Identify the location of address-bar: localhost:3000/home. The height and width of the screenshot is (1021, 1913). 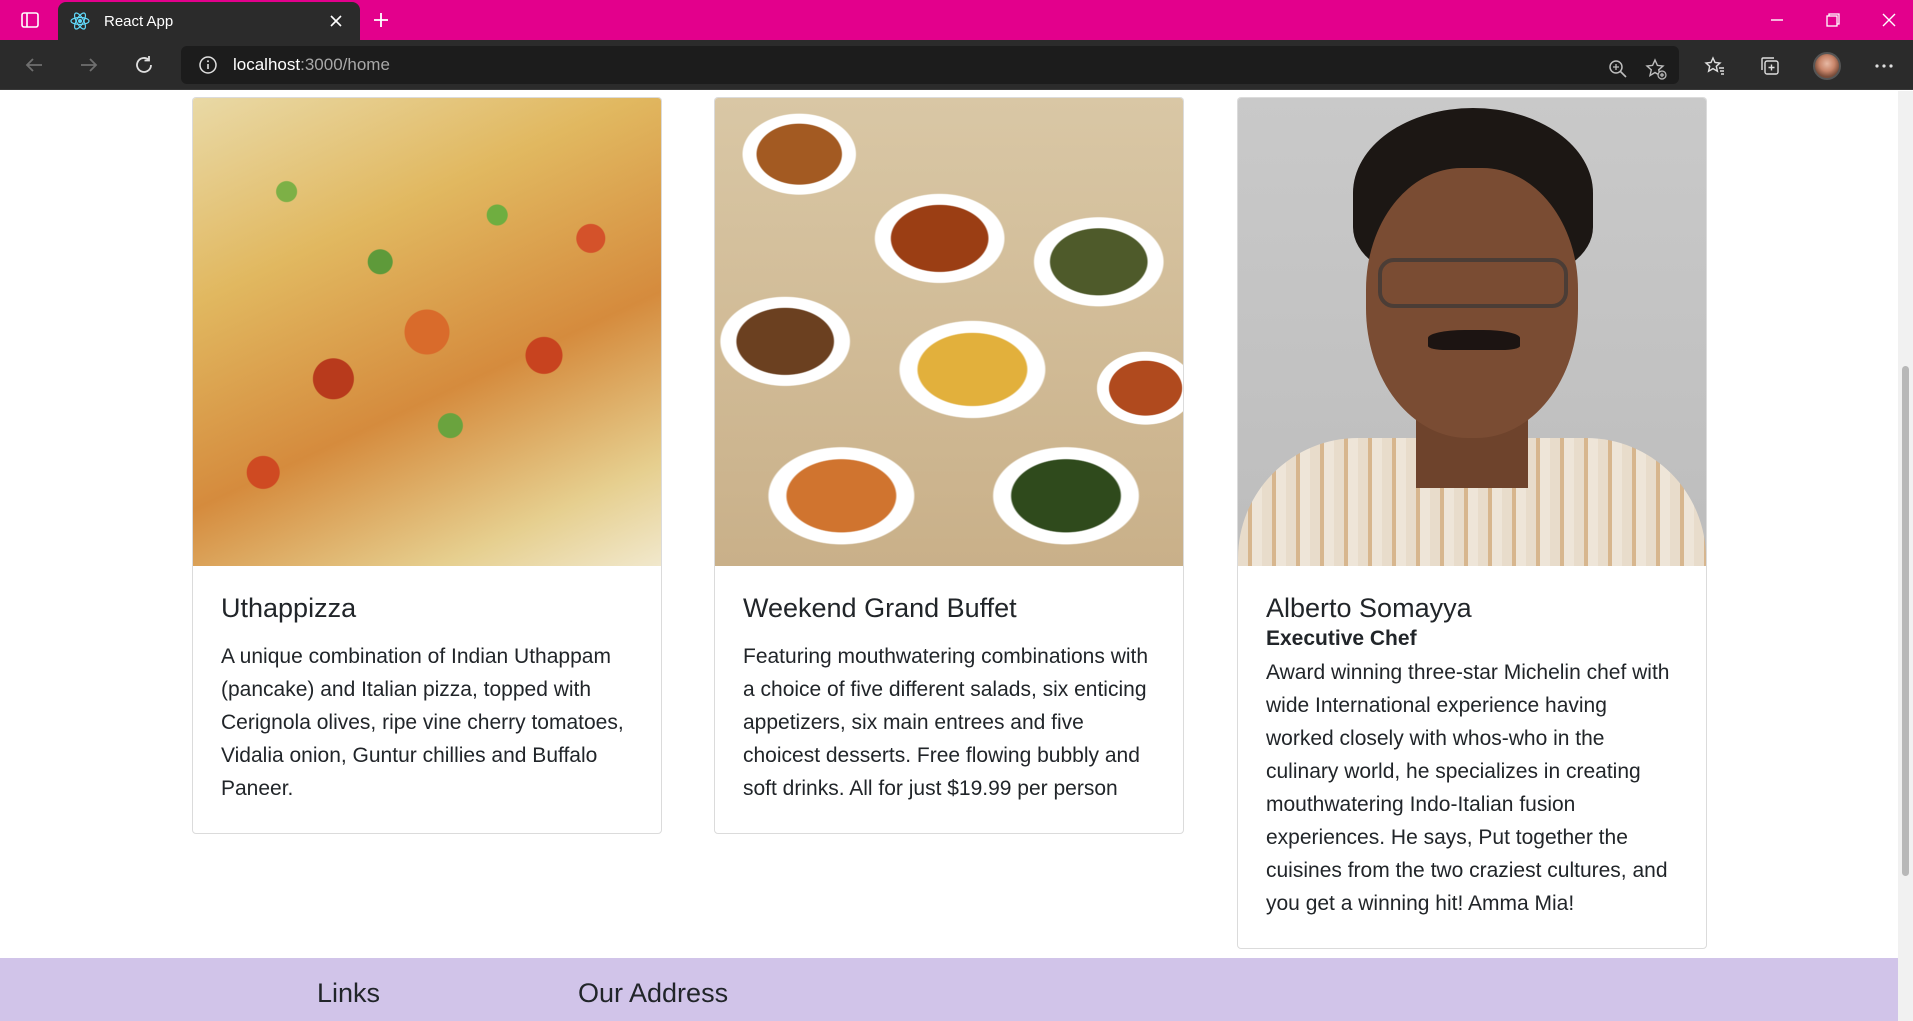
(930, 65).